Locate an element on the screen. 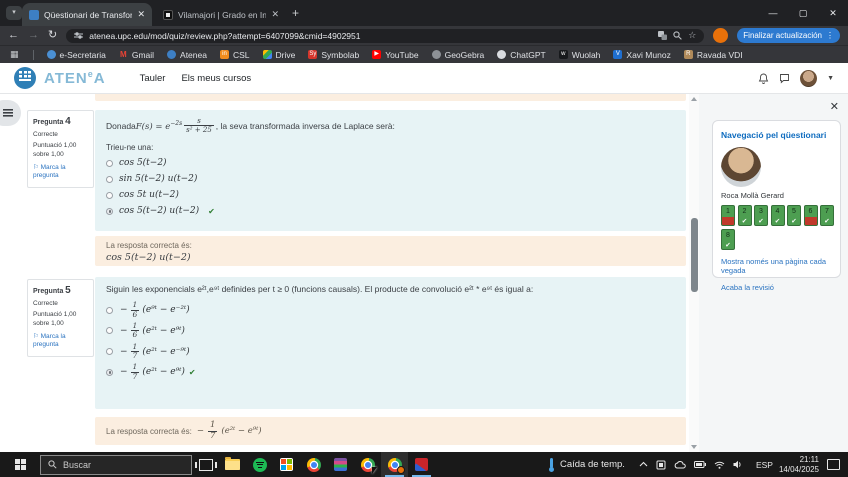 The width and height of the screenshot is (848, 477). vertical-scrollbar is located at coordinates (694, 273).